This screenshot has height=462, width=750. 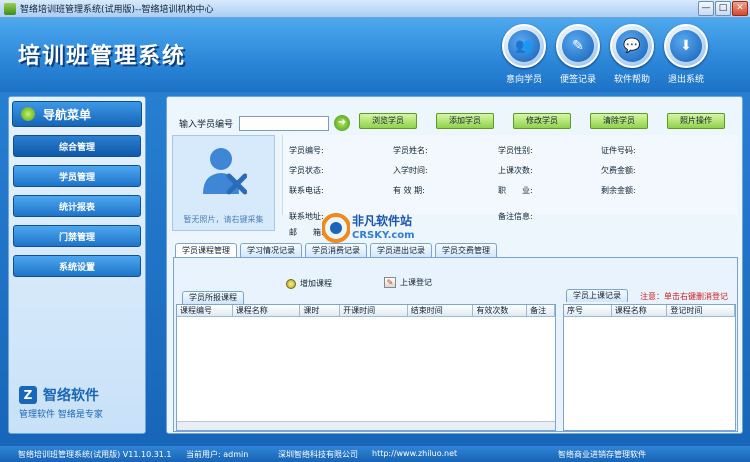 What do you see at coordinates (685, 80) in the screenshot?
I see `toolbar-label: 退出系统` at bounding box center [685, 80].